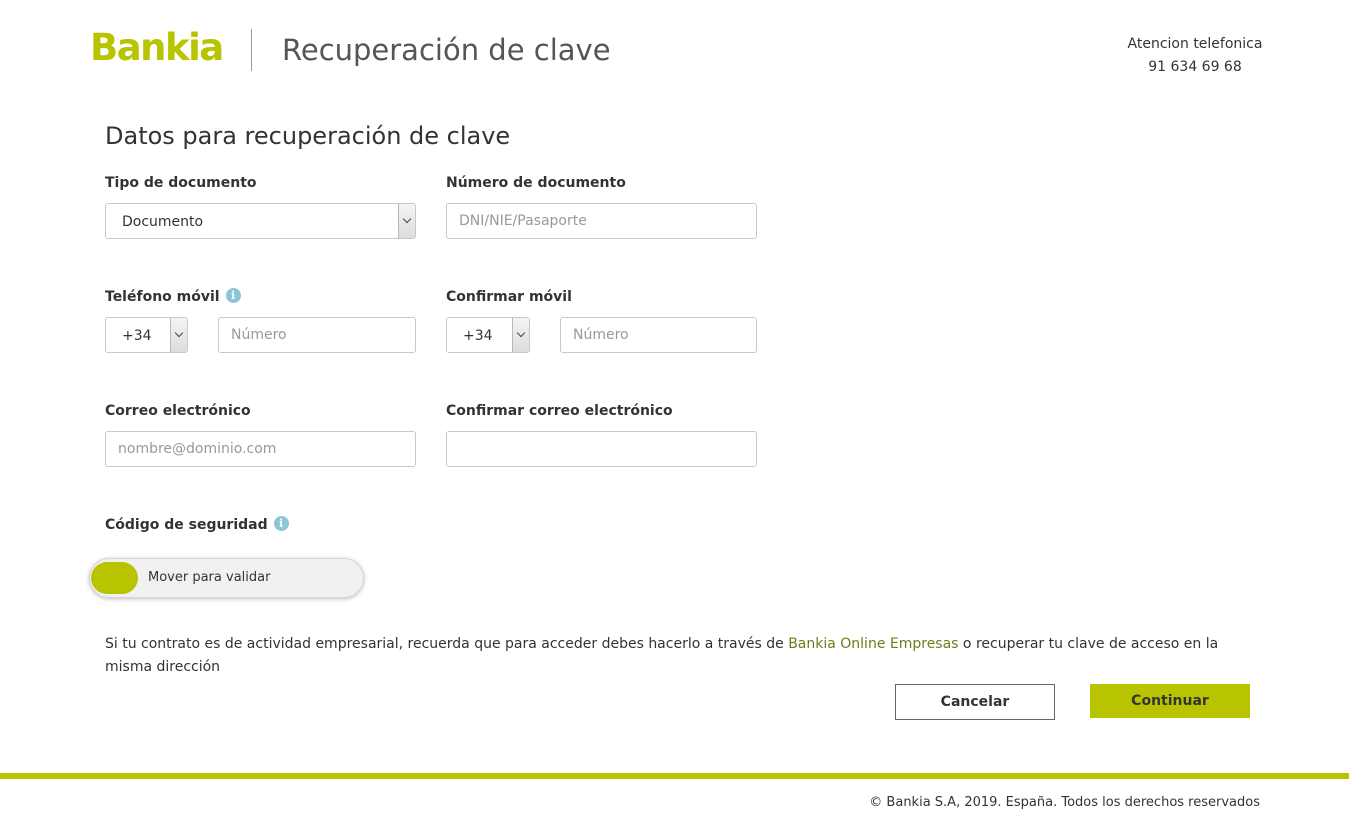 Image resolution: width=1349 pixels, height=823 pixels. Describe the element at coordinates (658, 335) in the screenshot. I see `confirm-mobile-number-input` at that location.